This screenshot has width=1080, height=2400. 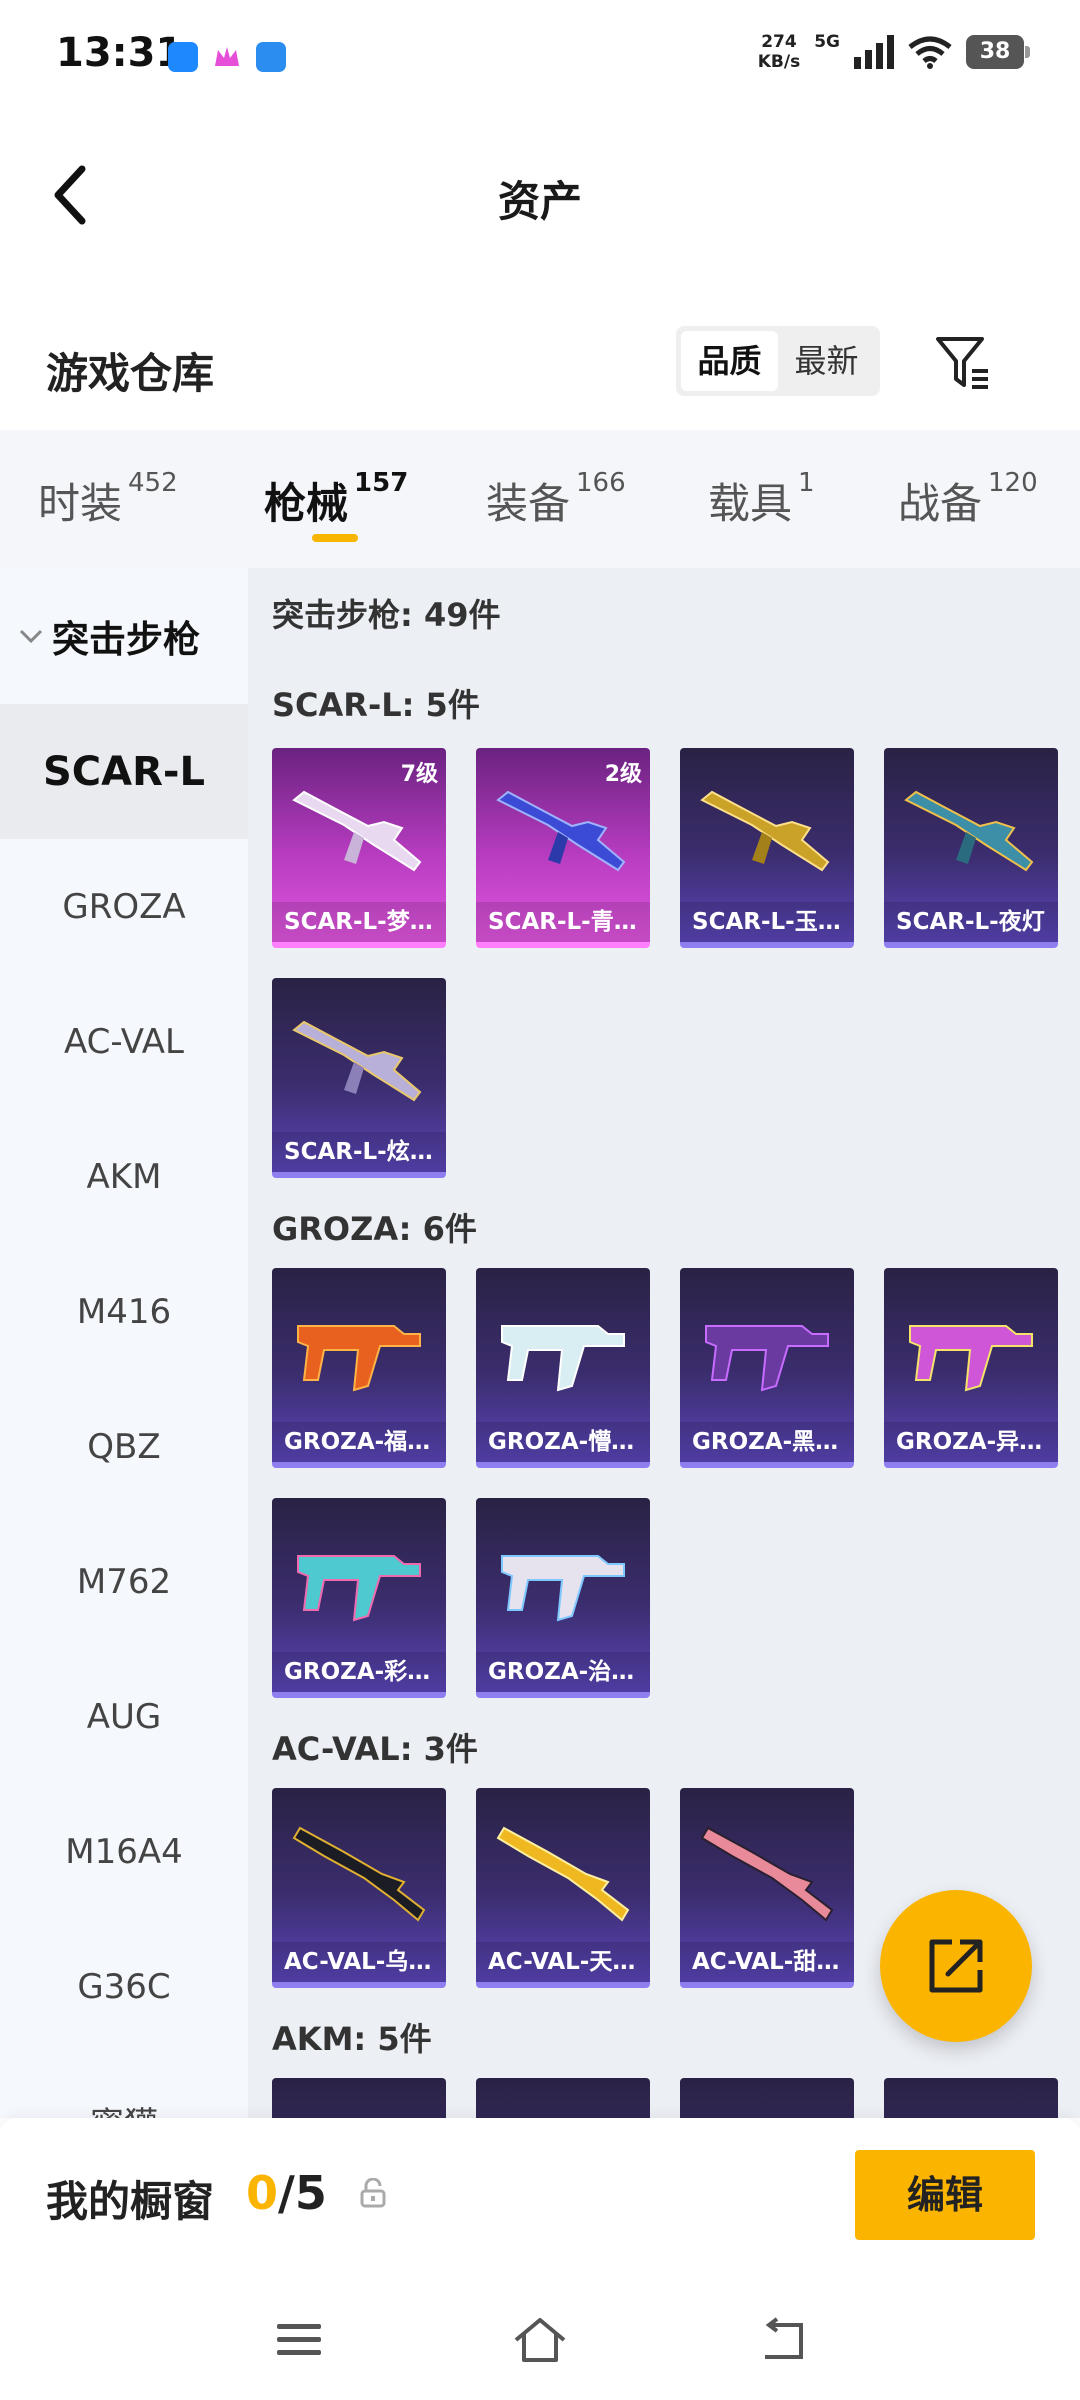 What do you see at coordinates (124, 771) in the screenshot?
I see `sidebar-item-scar-l: SCAR-L` at bounding box center [124, 771].